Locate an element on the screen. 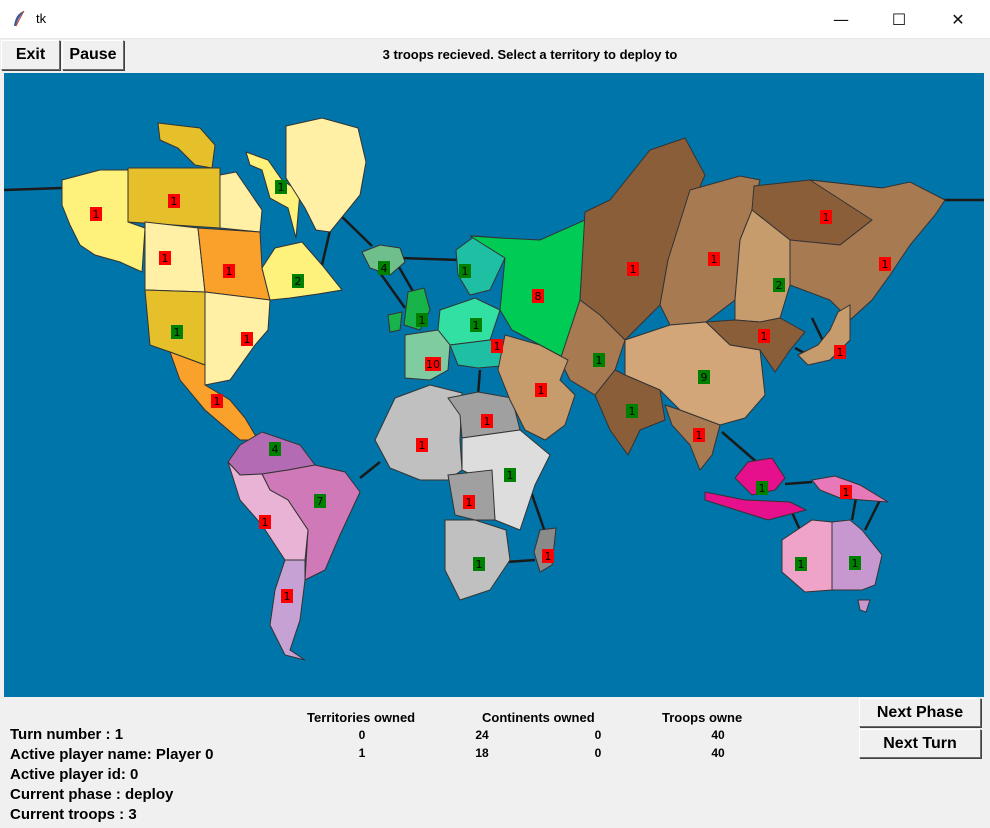 The height and width of the screenshot is (828, 990). minimize-button: — is located at coordinates (841, 19).